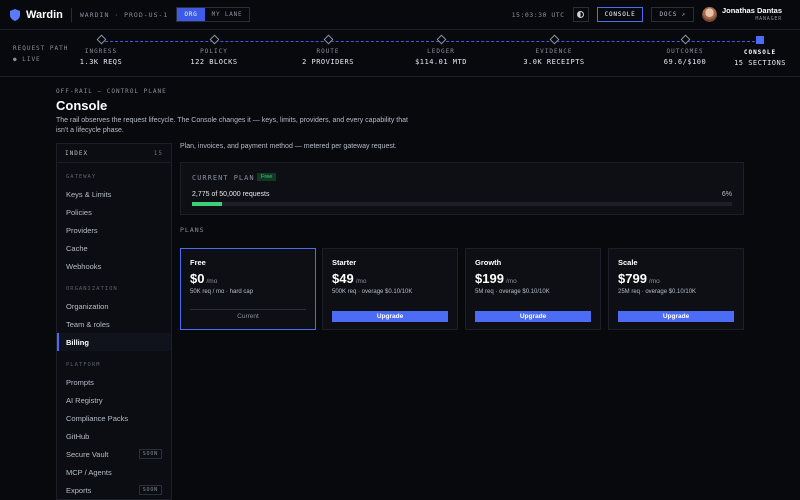 This screenshot has width=800, height=500. What do you see at coordinates (114, 153) in the screenshot?
I see `index-header: INDEX 15` at bounding box center [114, 153].